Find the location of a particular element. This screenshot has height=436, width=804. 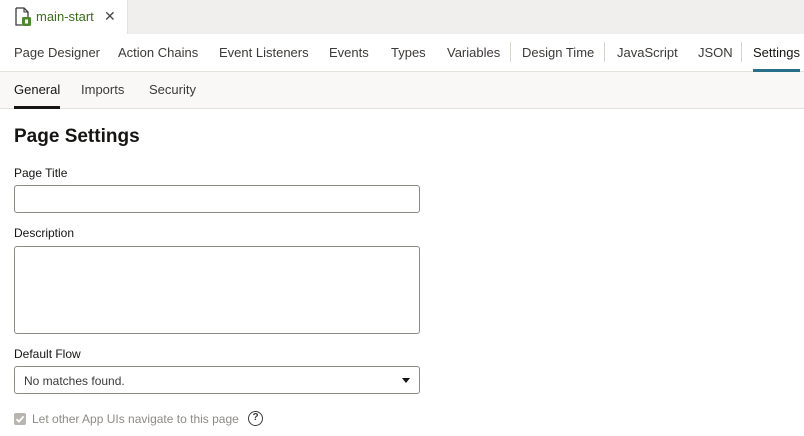

page-title: Page Settings is located at coordinates (77, 136).